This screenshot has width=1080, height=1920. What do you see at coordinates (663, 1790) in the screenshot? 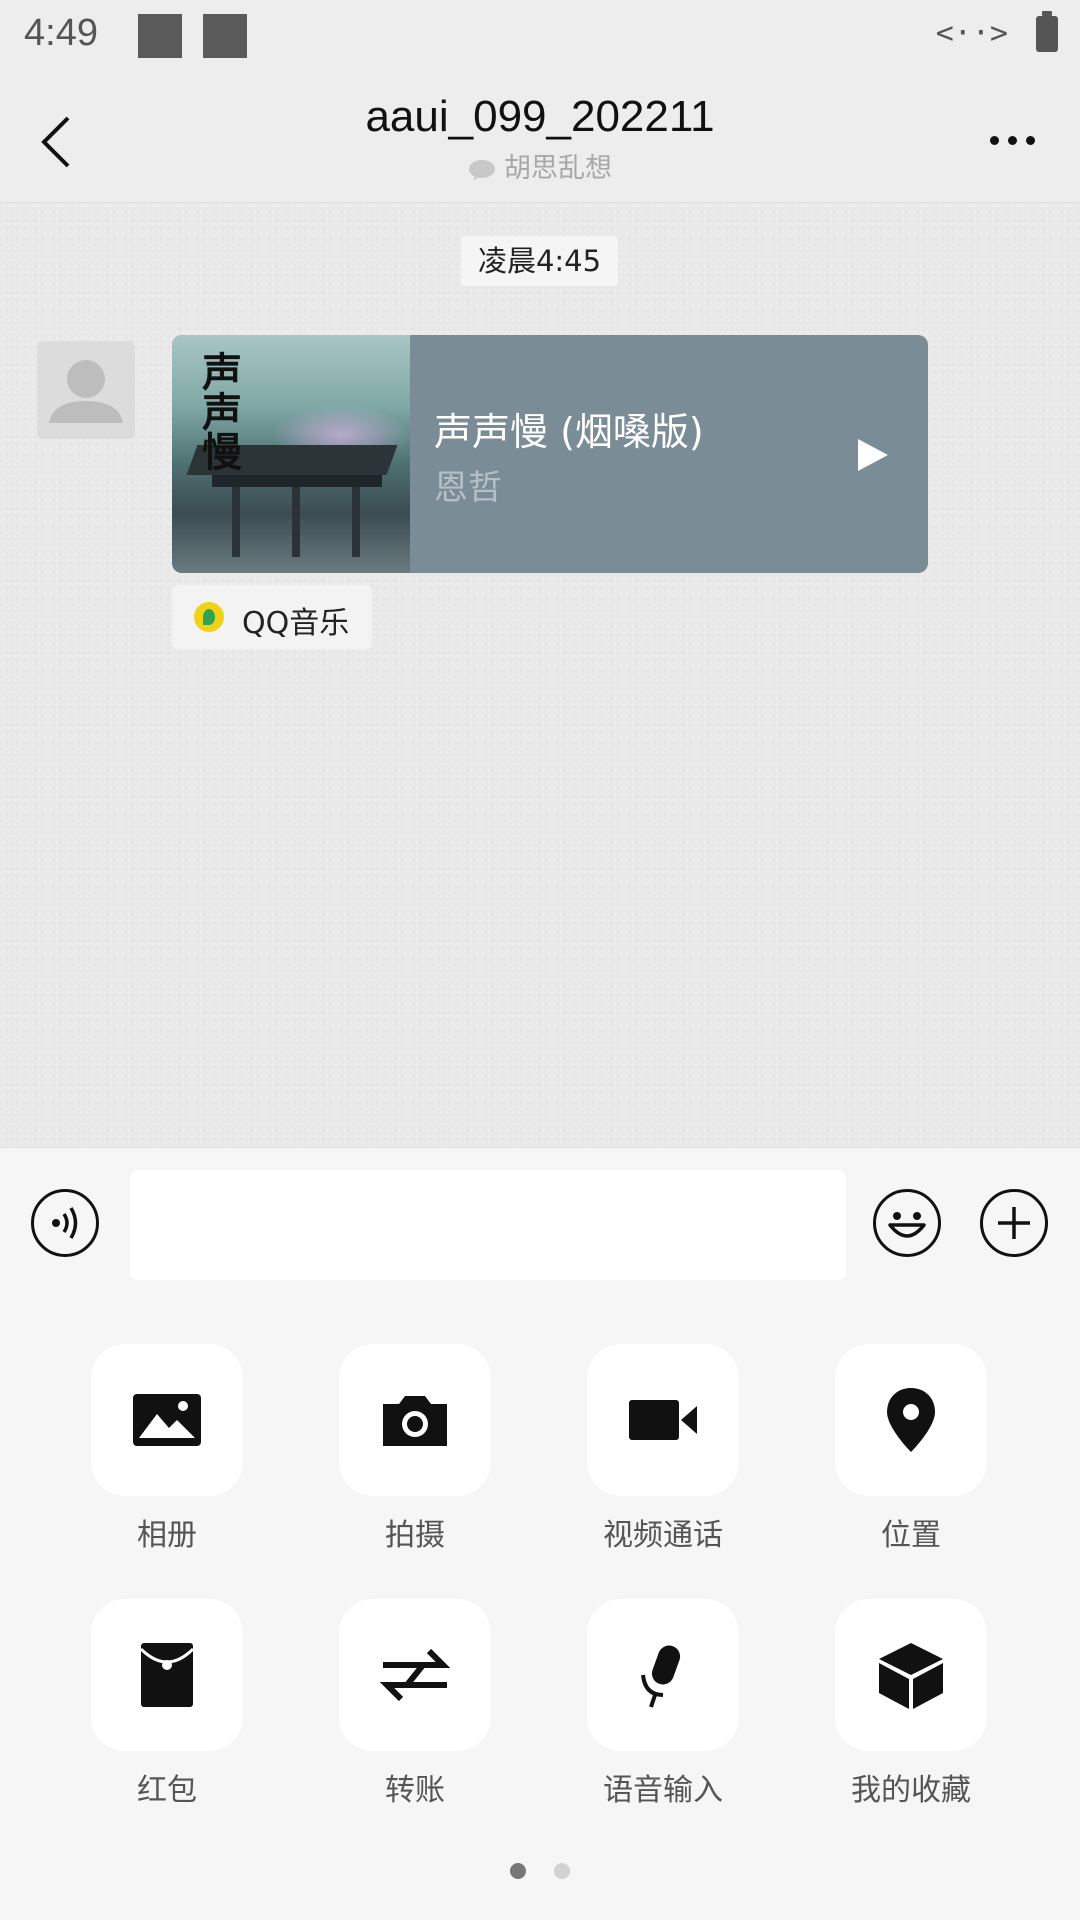
I see `voice-input-label: 语音输入` at bounding box center [663, 1790].